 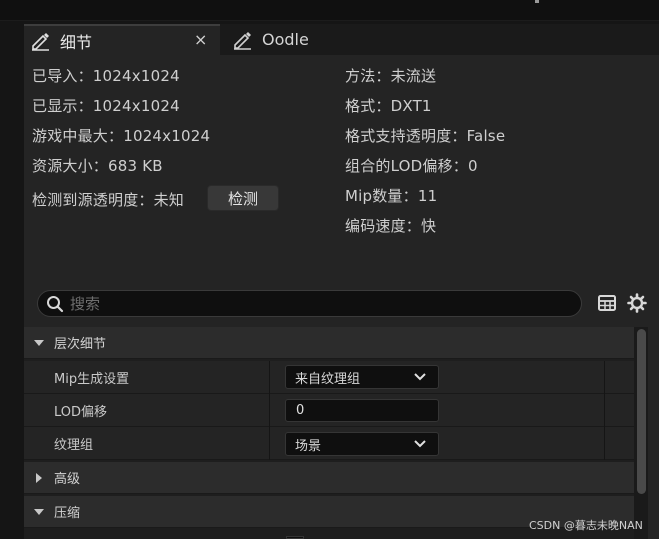 I want to click on info-method: 方法：未流送, so click(x=391, y=76).